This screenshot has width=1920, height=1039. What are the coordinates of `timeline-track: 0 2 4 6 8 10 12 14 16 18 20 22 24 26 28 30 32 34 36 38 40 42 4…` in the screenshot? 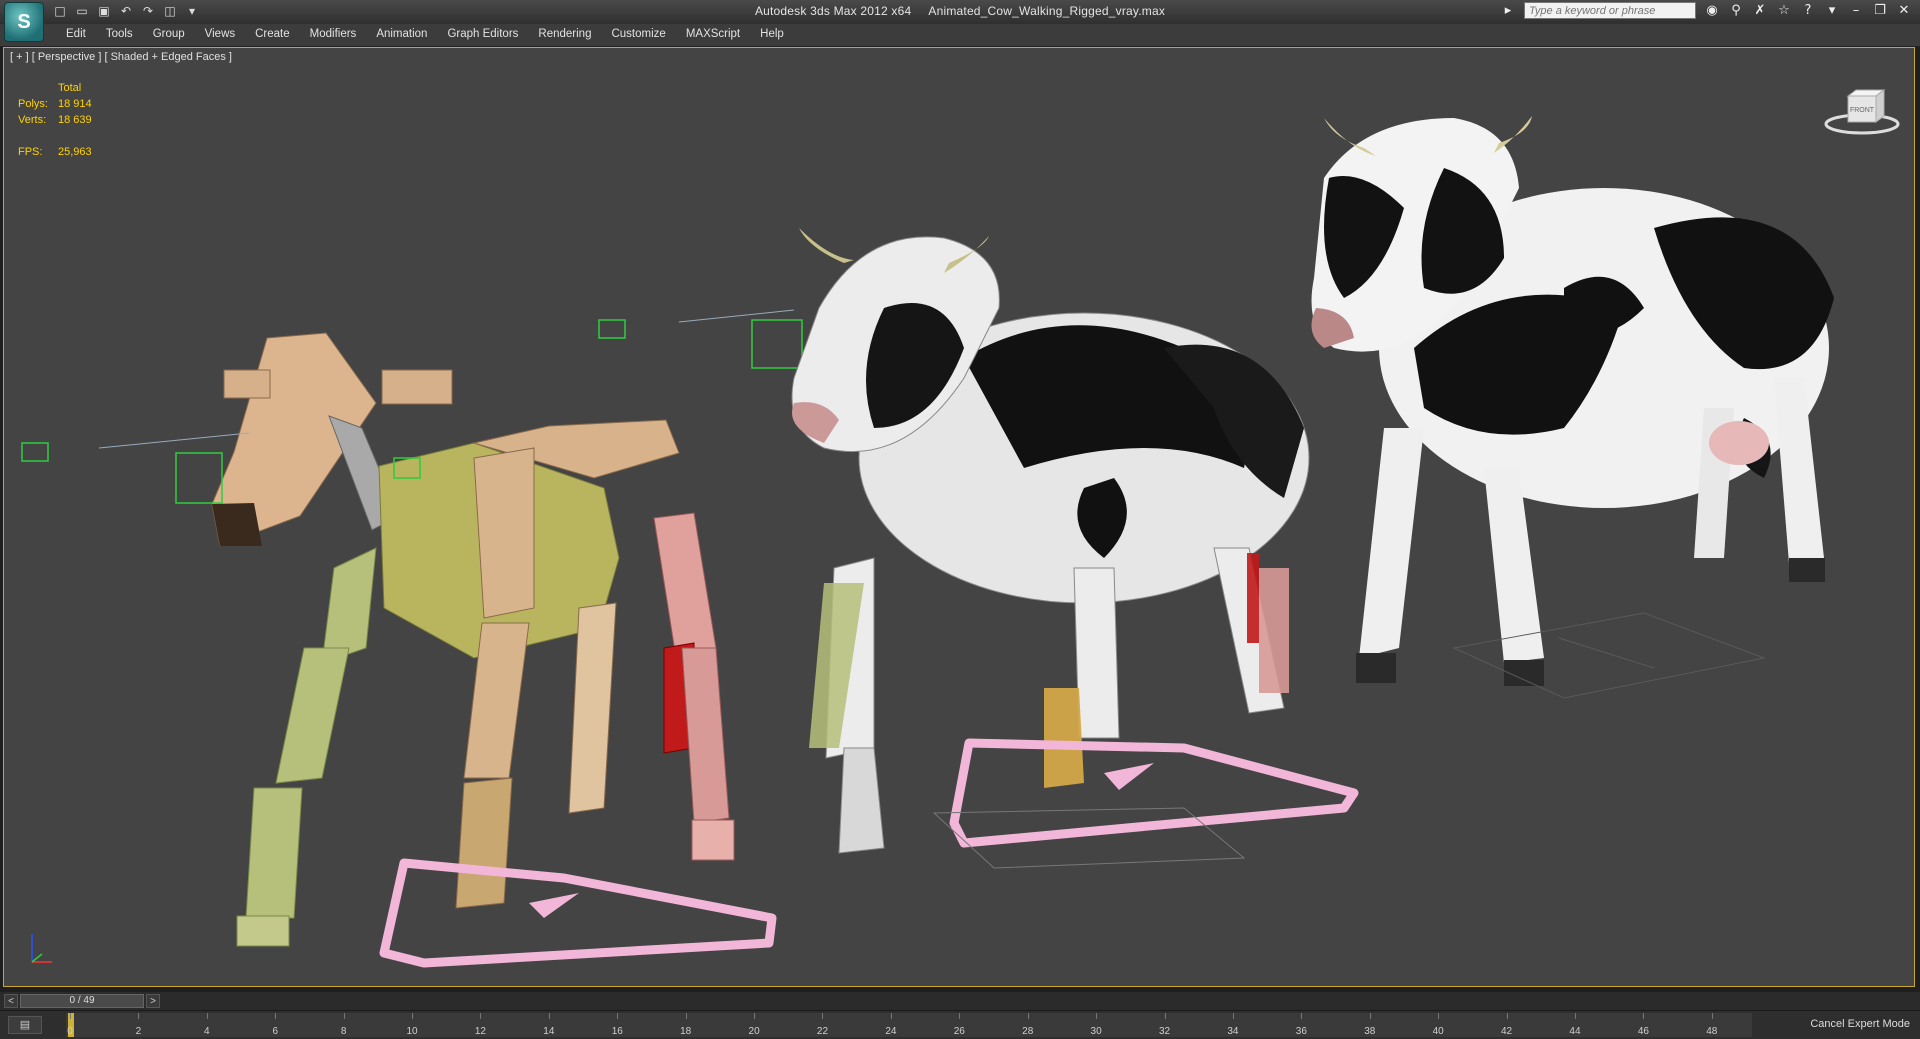 It's located at (909, 1025).